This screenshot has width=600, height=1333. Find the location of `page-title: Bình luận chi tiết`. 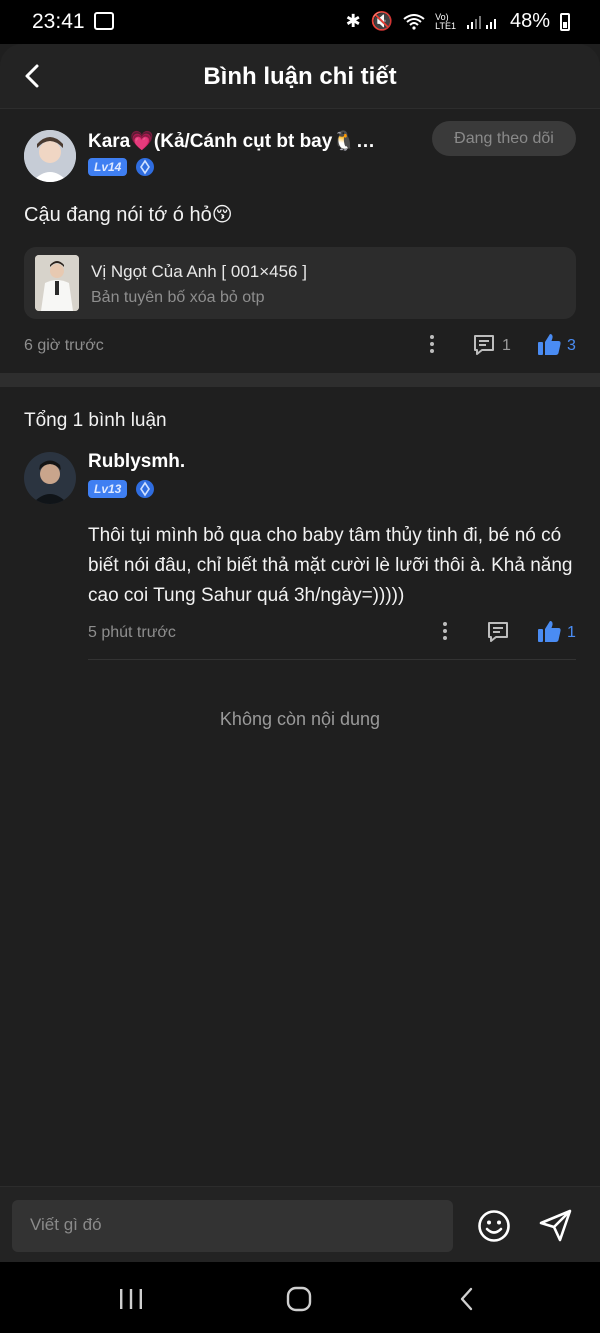

page-title: Bình luận chi tiết is located at coordinates (300, 76).